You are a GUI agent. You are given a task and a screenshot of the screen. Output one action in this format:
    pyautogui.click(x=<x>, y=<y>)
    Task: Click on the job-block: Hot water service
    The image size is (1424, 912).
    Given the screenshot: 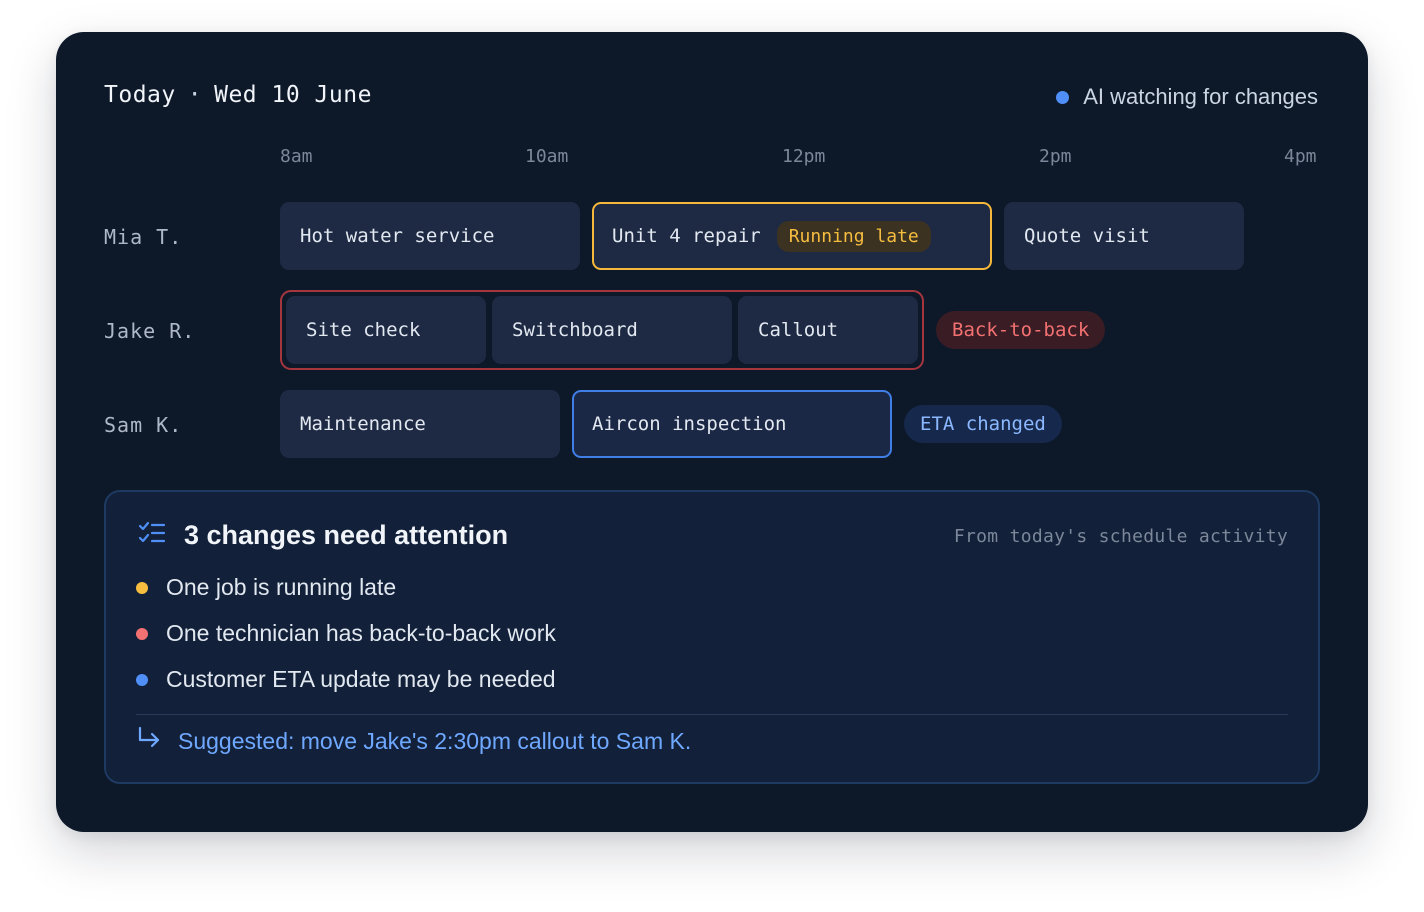 What is the action you would take?
    pyautogui.click(x=430, y=236)
    